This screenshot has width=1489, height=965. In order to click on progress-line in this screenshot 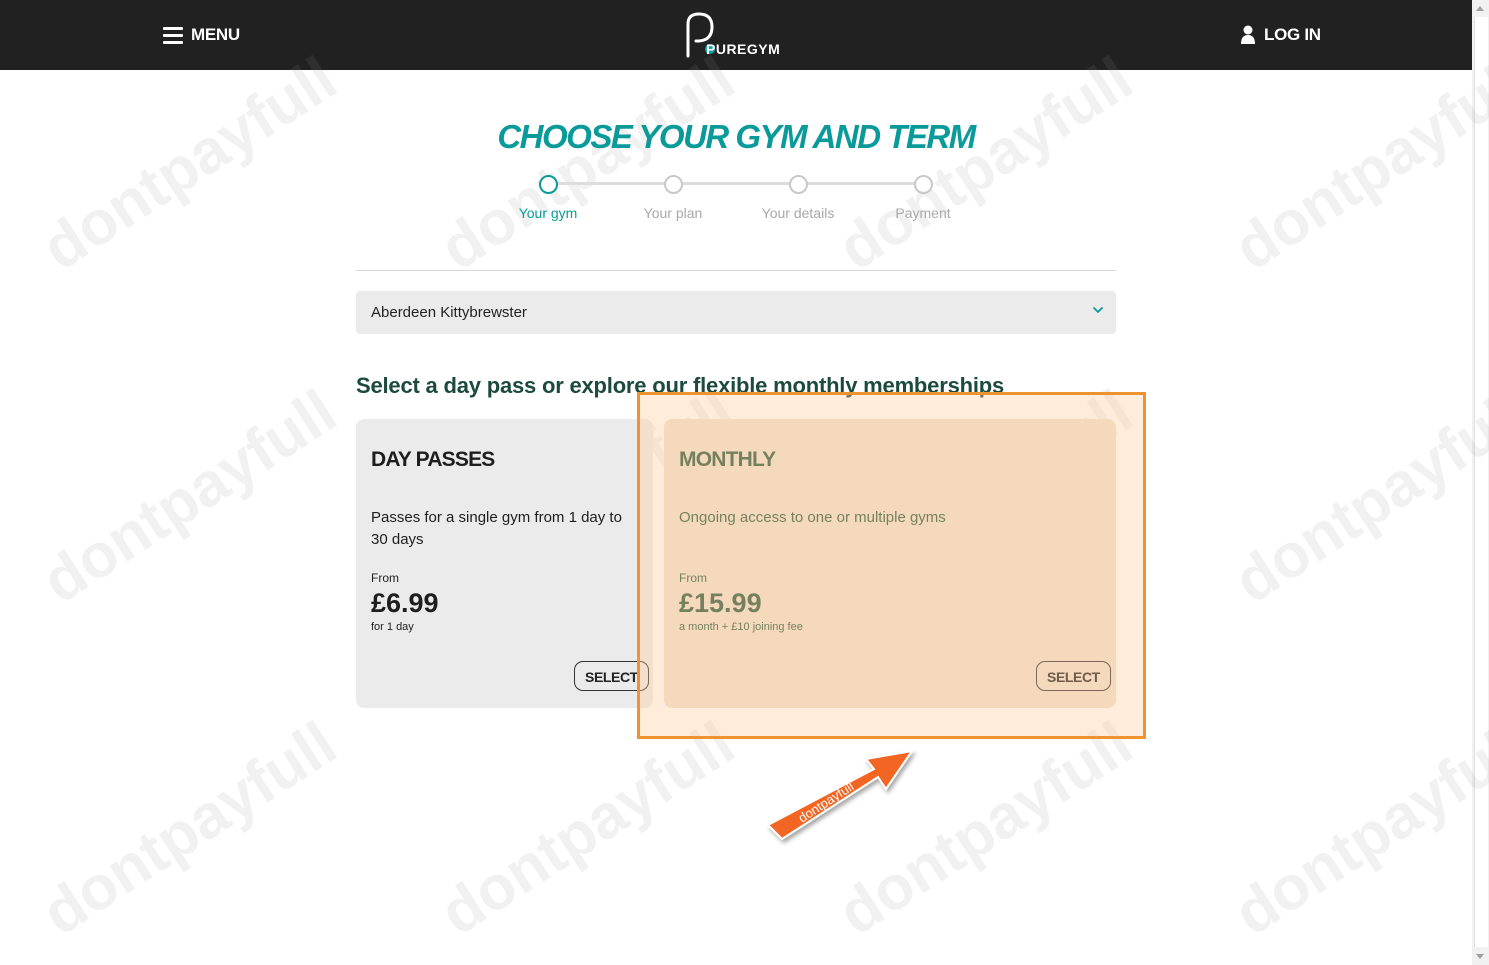, I will do `click(735, 183)`.